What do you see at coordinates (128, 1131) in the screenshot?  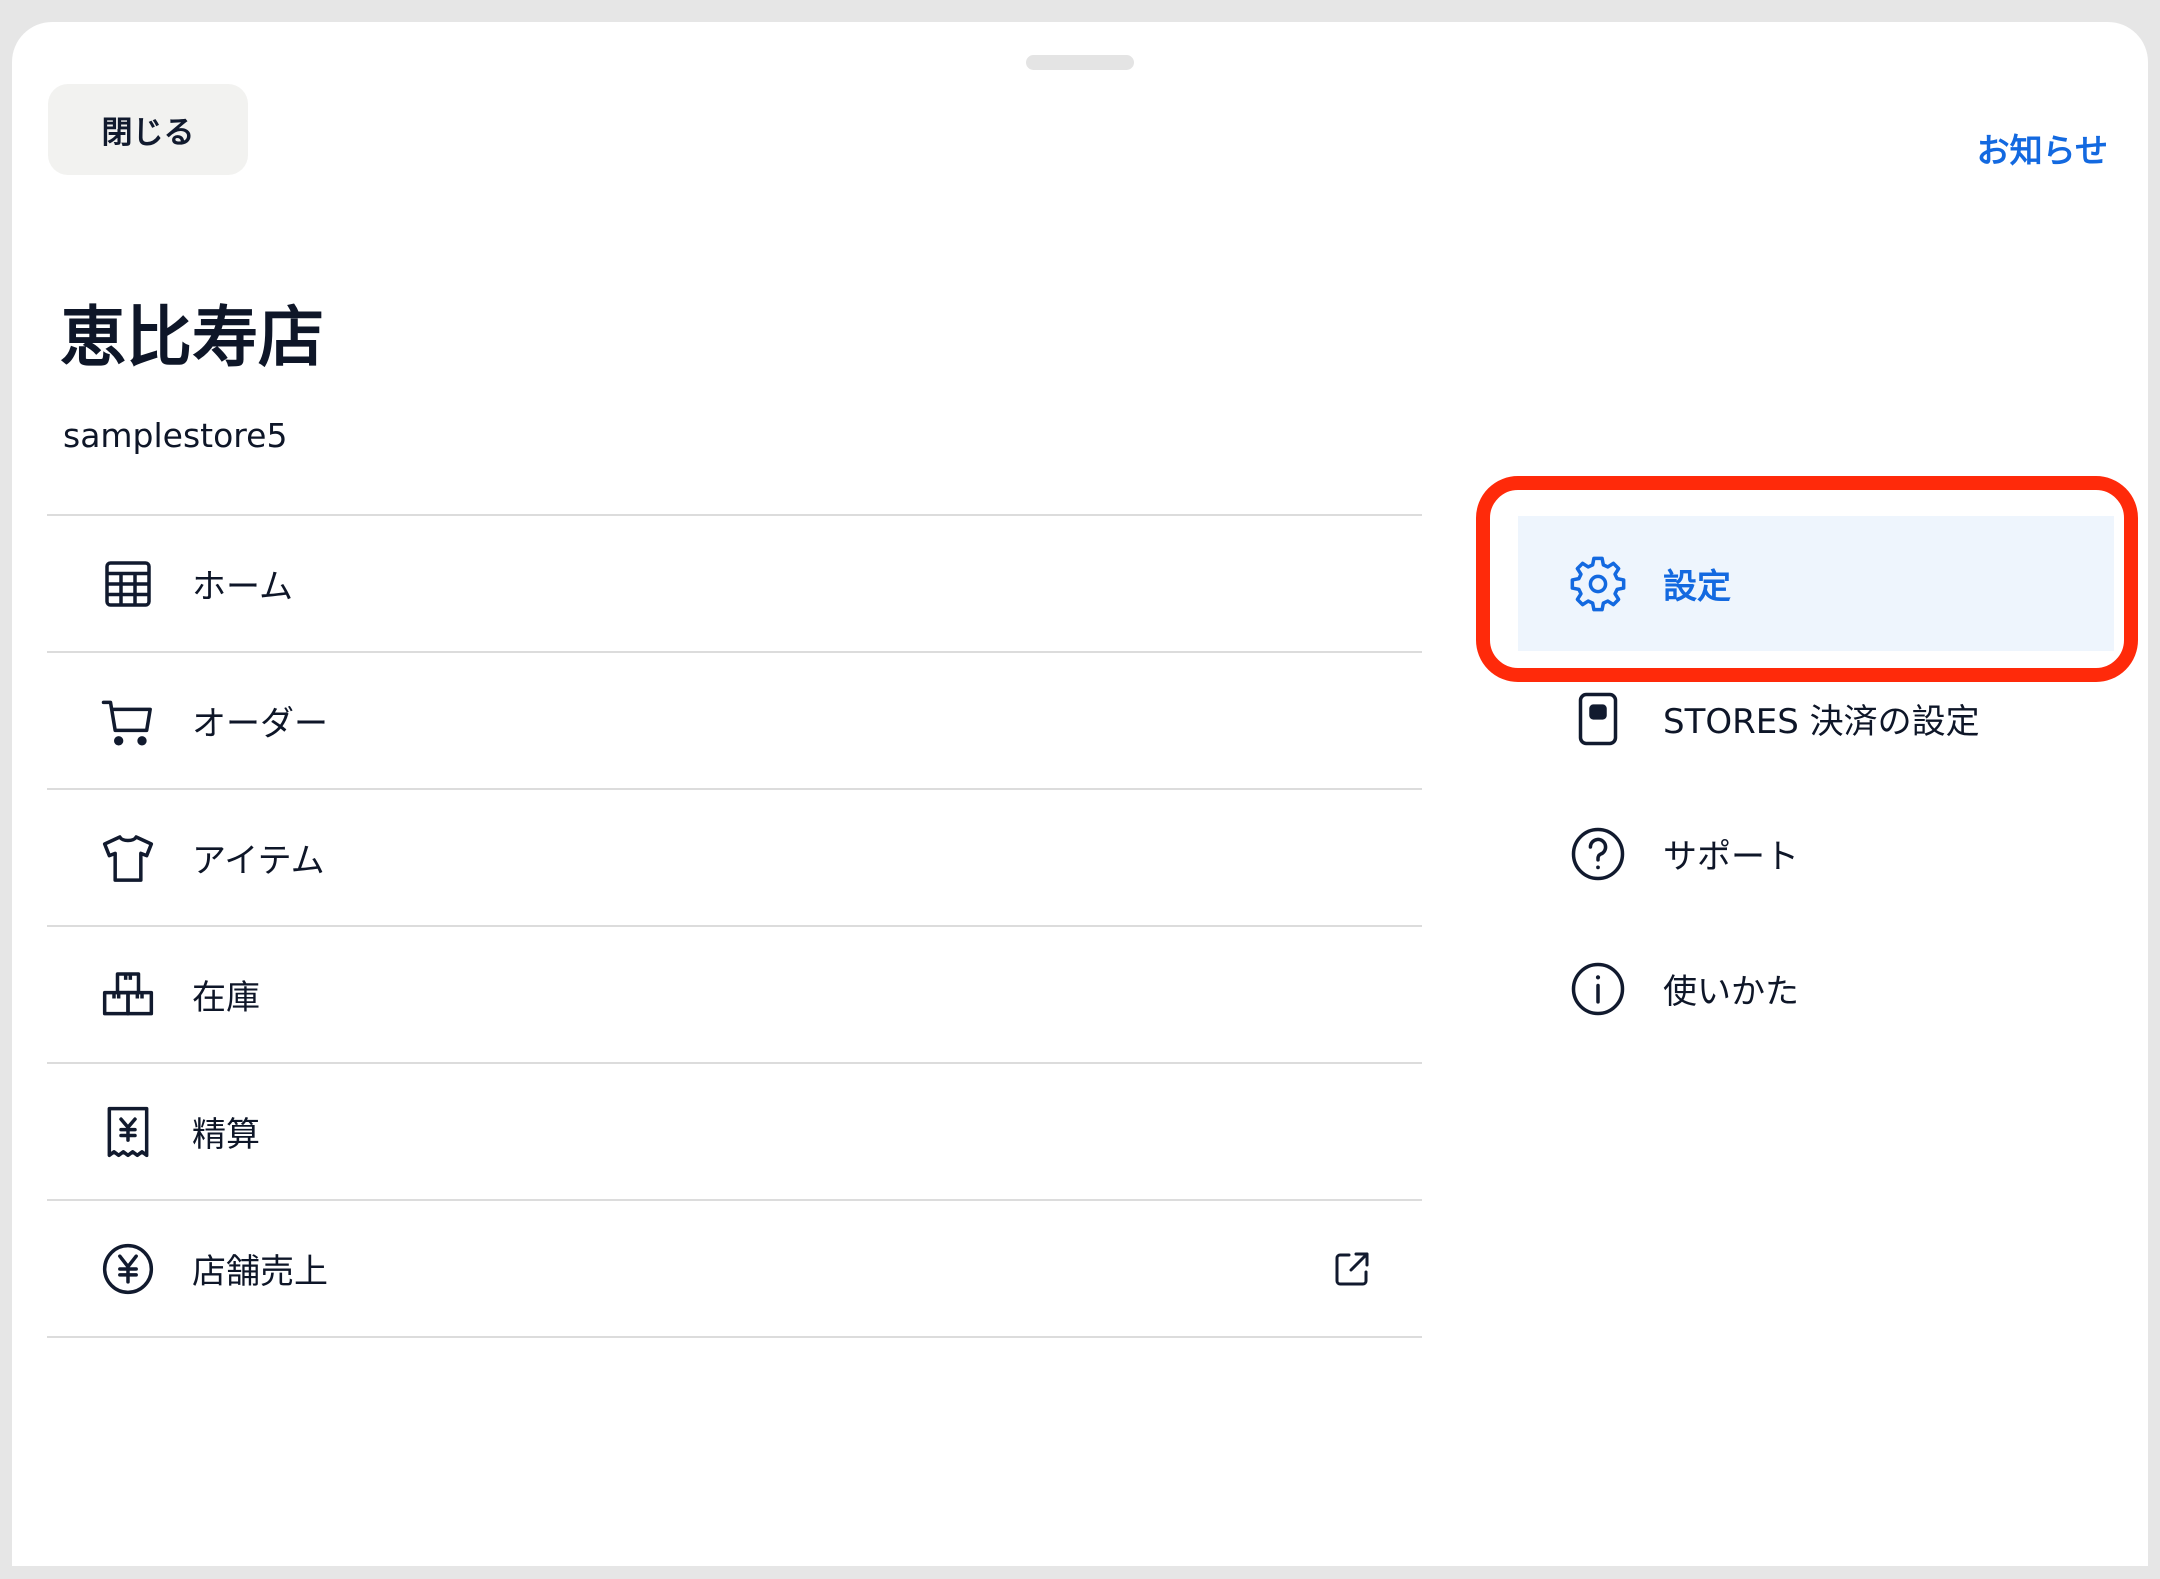 I see `receipt-yen-icon` at bounding box center [128, 1131].